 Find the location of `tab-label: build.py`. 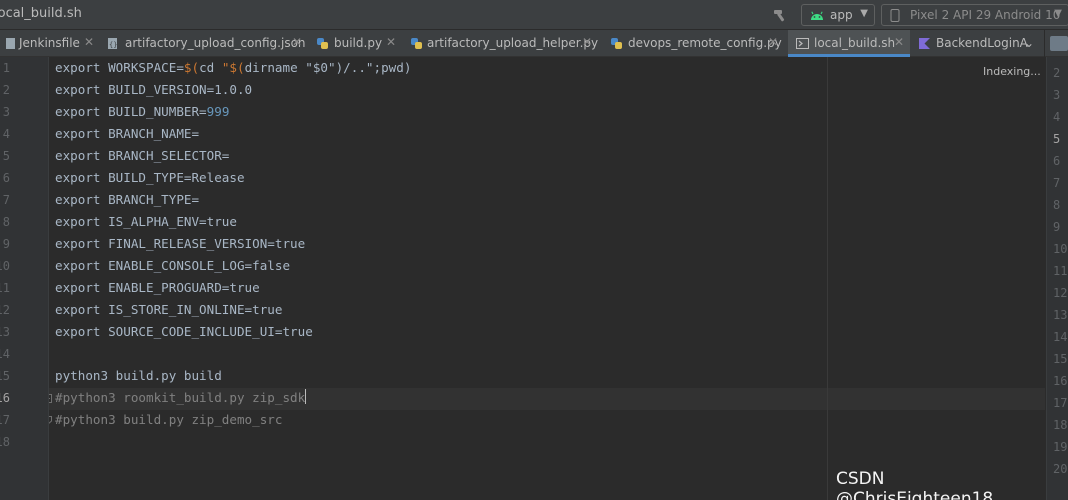

tab-label: build.py is located at coordinates (358, 43).